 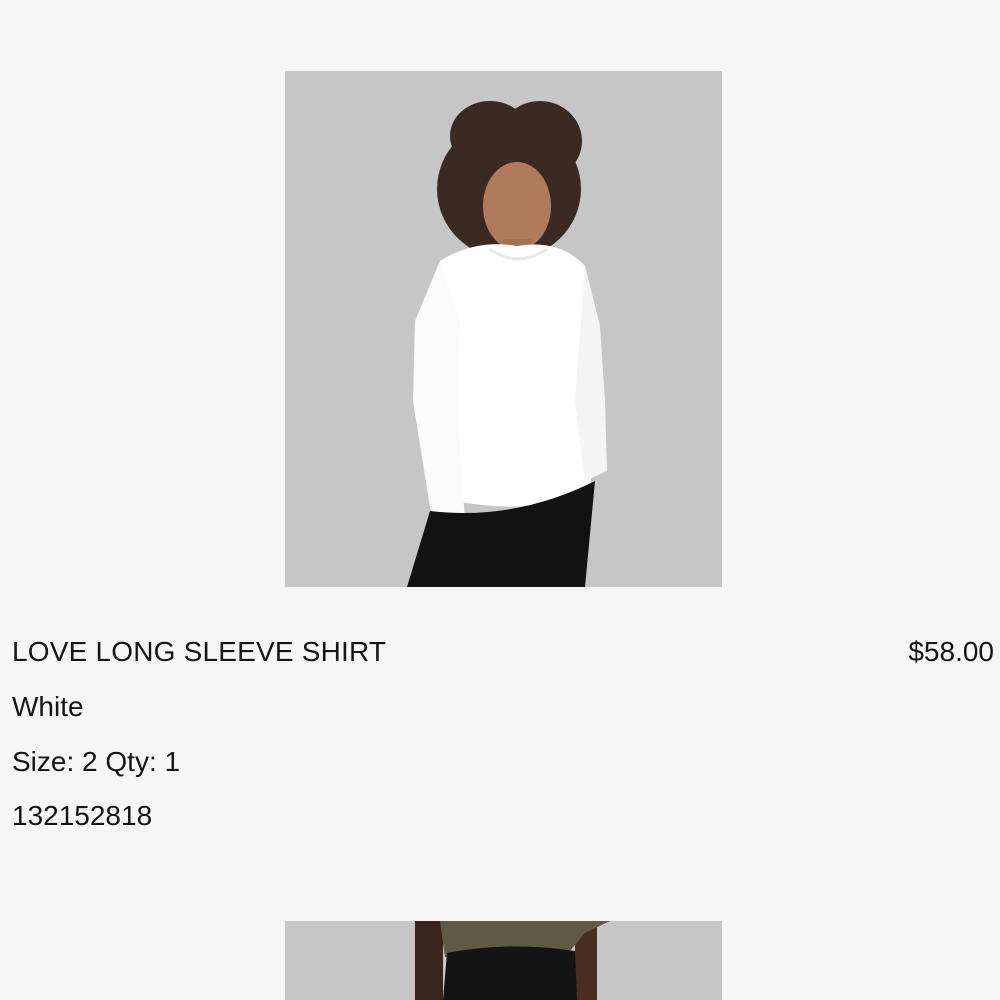 I want to click on next-product-image, so click(x=503, y=960).